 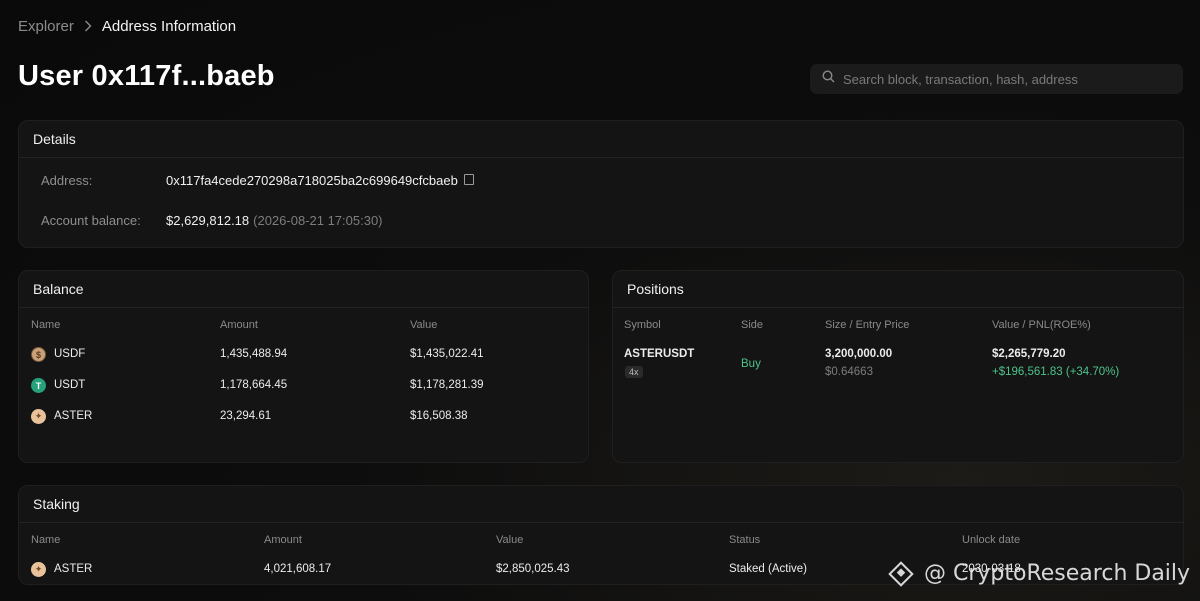 I want to click on balance-row-amount: 1,178,664.45, so click(x=254, y=385).